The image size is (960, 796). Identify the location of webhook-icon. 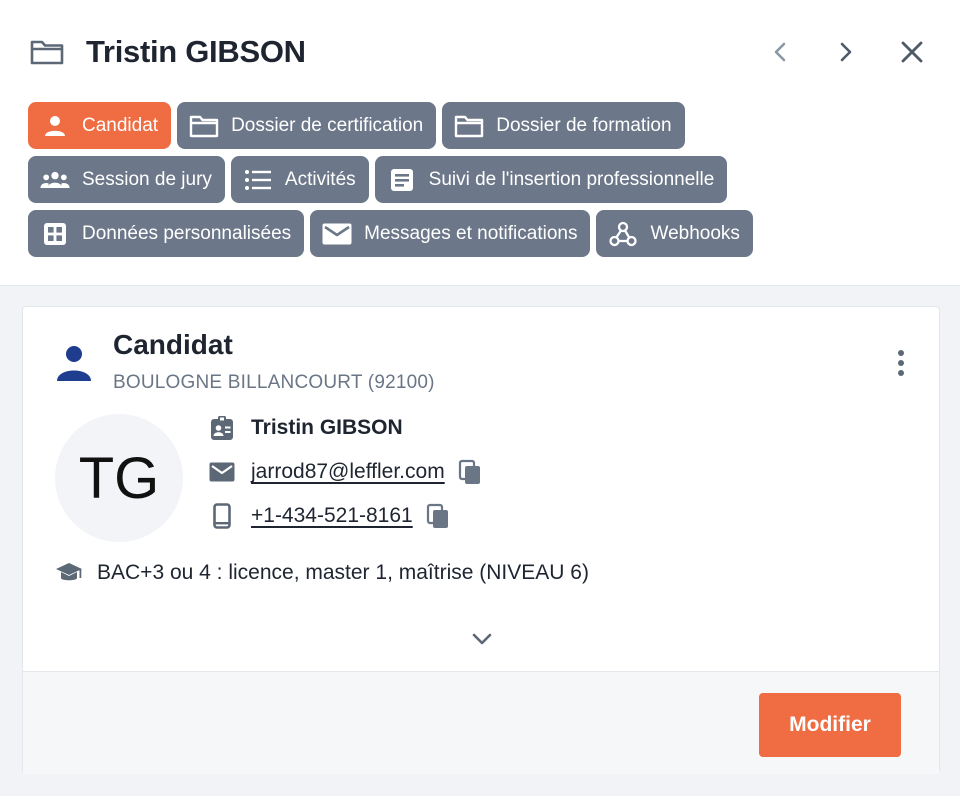
(623, 233).